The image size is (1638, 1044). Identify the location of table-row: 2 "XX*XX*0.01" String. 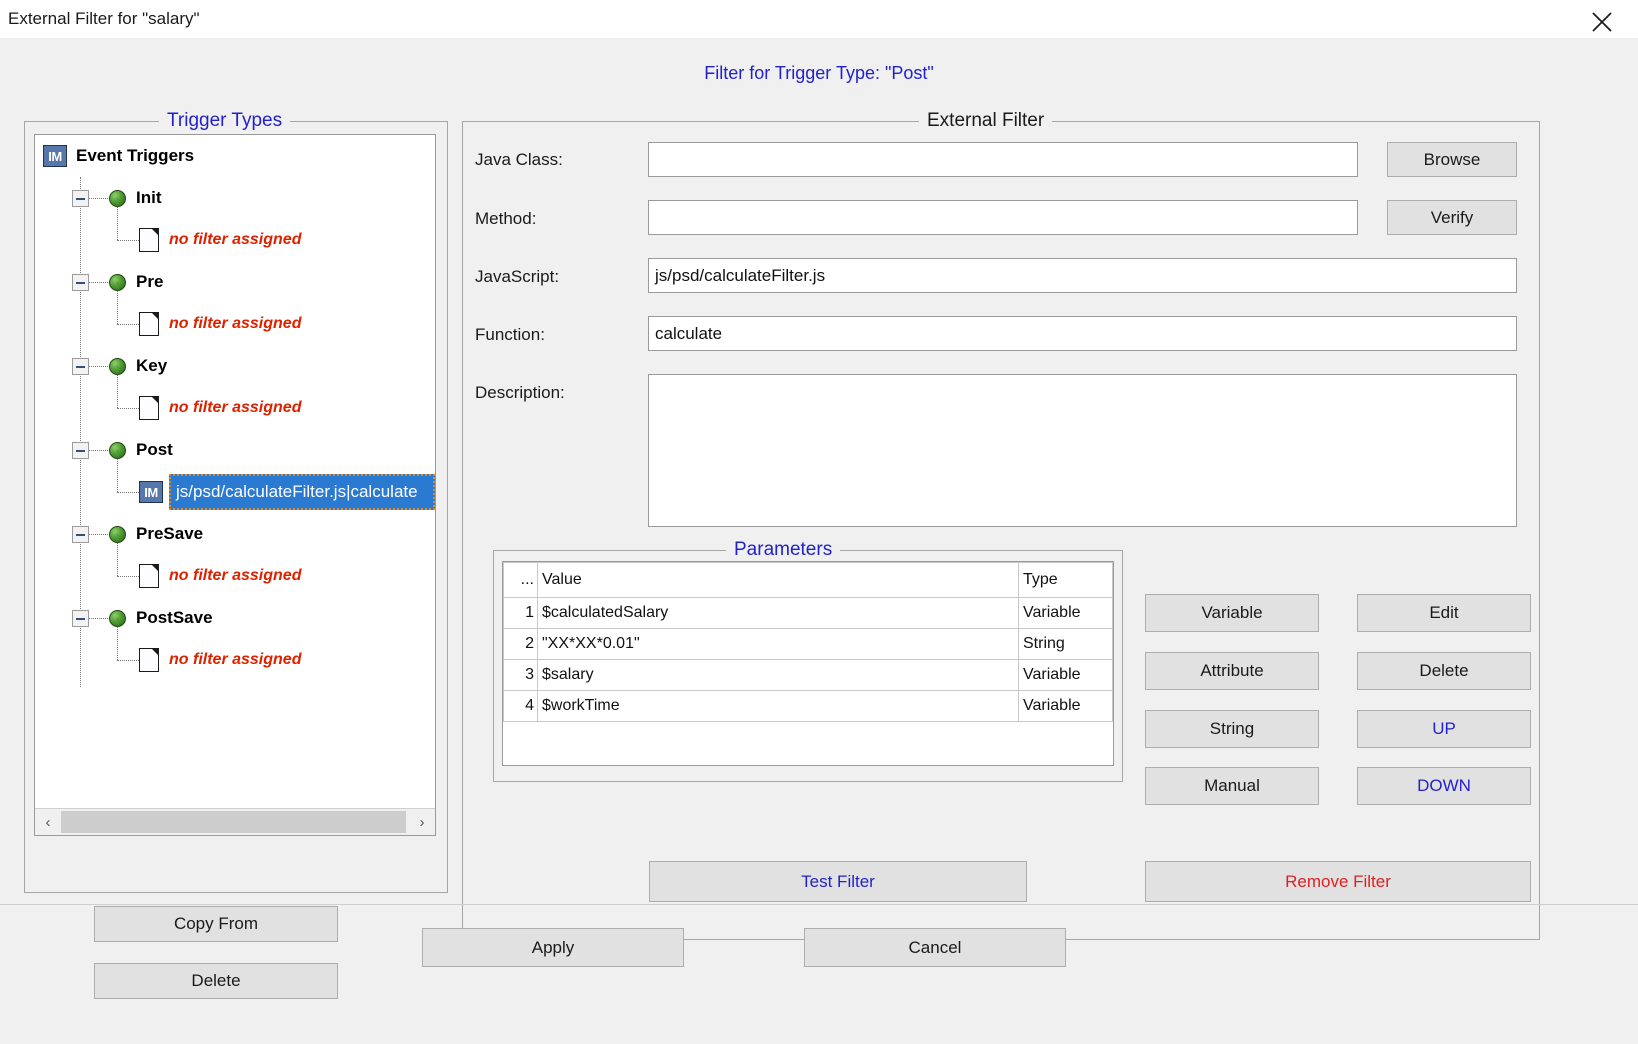
(808, 644).